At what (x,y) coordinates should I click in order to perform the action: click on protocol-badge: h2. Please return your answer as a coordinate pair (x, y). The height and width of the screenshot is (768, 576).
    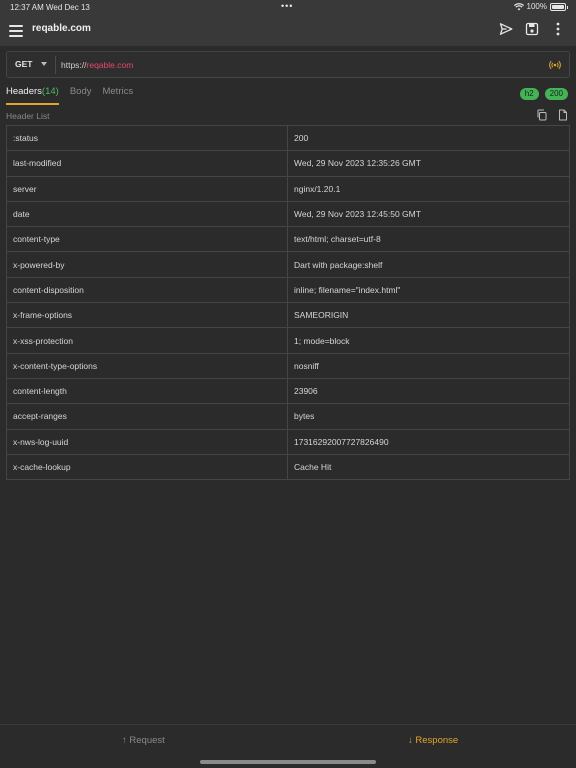
    Looking at the image, I should click on (529, 94).